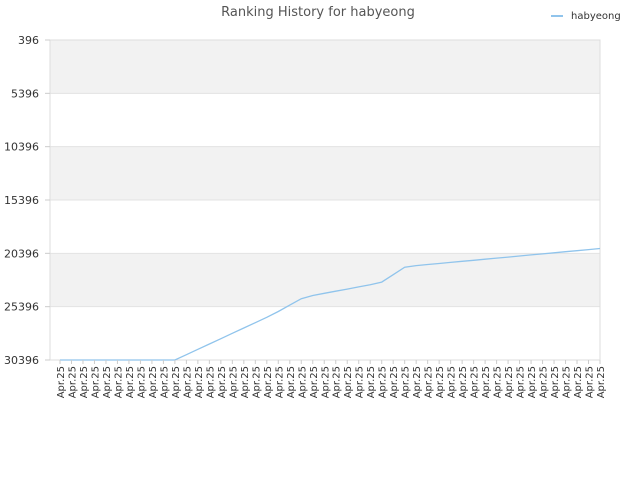 The height and width of the screenshot is (484, 640). I want to click on y-tick-label: 25396, so click(21, 307).